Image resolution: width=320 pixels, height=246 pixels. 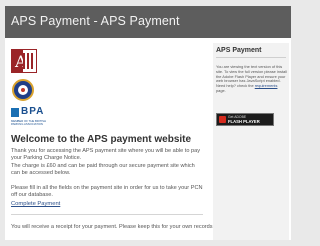 What do you see at coordinates (29, 61) in the screenshot?
I see `logo-stripes` at bounding box center [29, 61].